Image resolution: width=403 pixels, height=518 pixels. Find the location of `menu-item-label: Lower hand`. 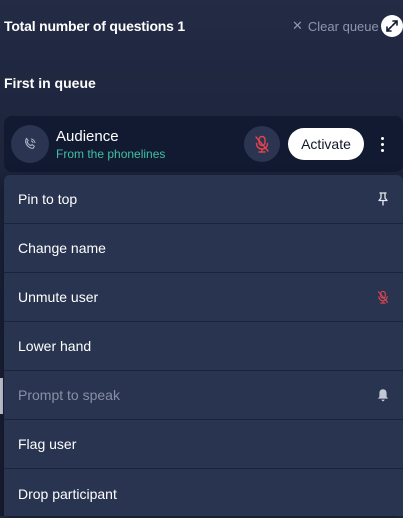

menu-item-label: Lower hand is located at coordinates (55, 346).